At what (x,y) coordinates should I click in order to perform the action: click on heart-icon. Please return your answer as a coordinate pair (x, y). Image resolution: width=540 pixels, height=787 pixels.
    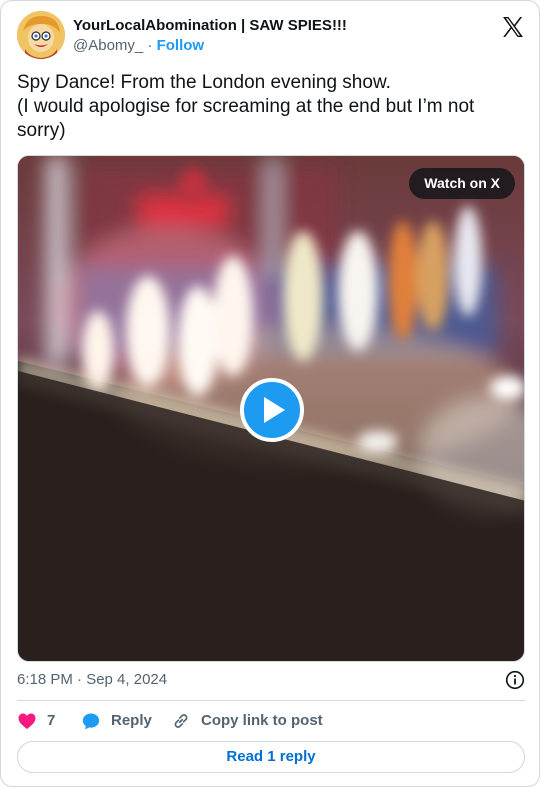
    Looking at the image, I should click on (27, 721).